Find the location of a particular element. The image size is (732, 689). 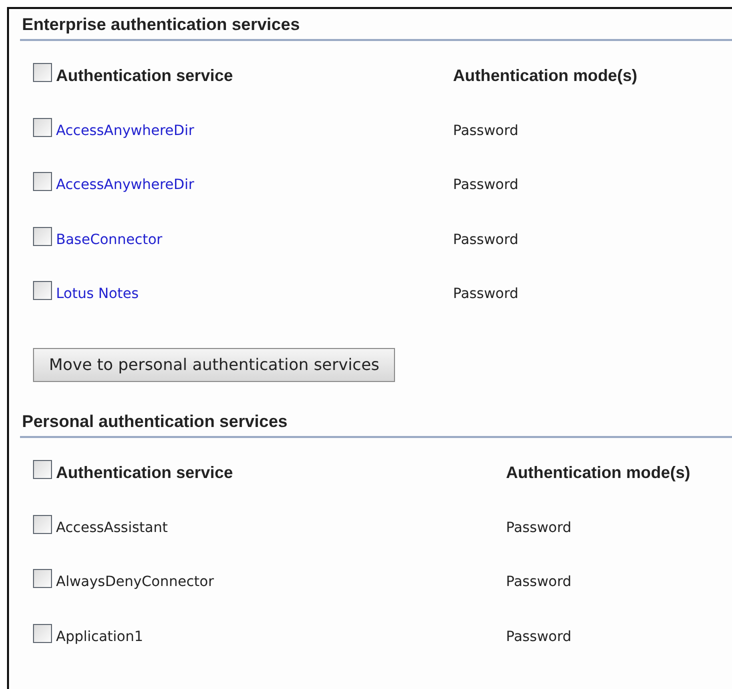

service-link: BaseConnector is located at coordinates (109, 240).